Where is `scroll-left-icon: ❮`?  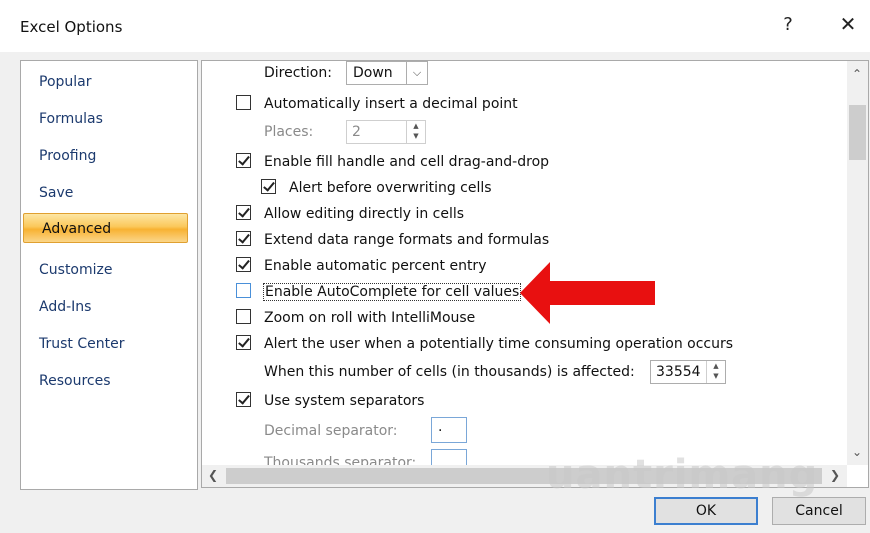
scroll-left-icon: ❮ is located at coordinates (213, 475).